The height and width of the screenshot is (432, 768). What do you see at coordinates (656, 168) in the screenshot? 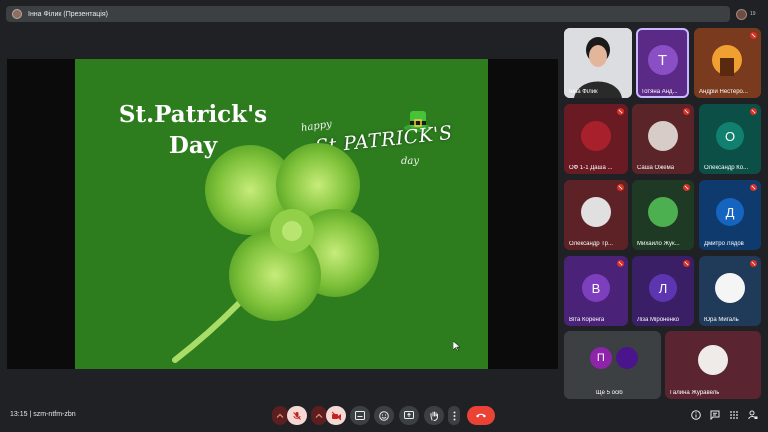
I see `participant-name: Саша Ожема` at bounding box center [656, 168].